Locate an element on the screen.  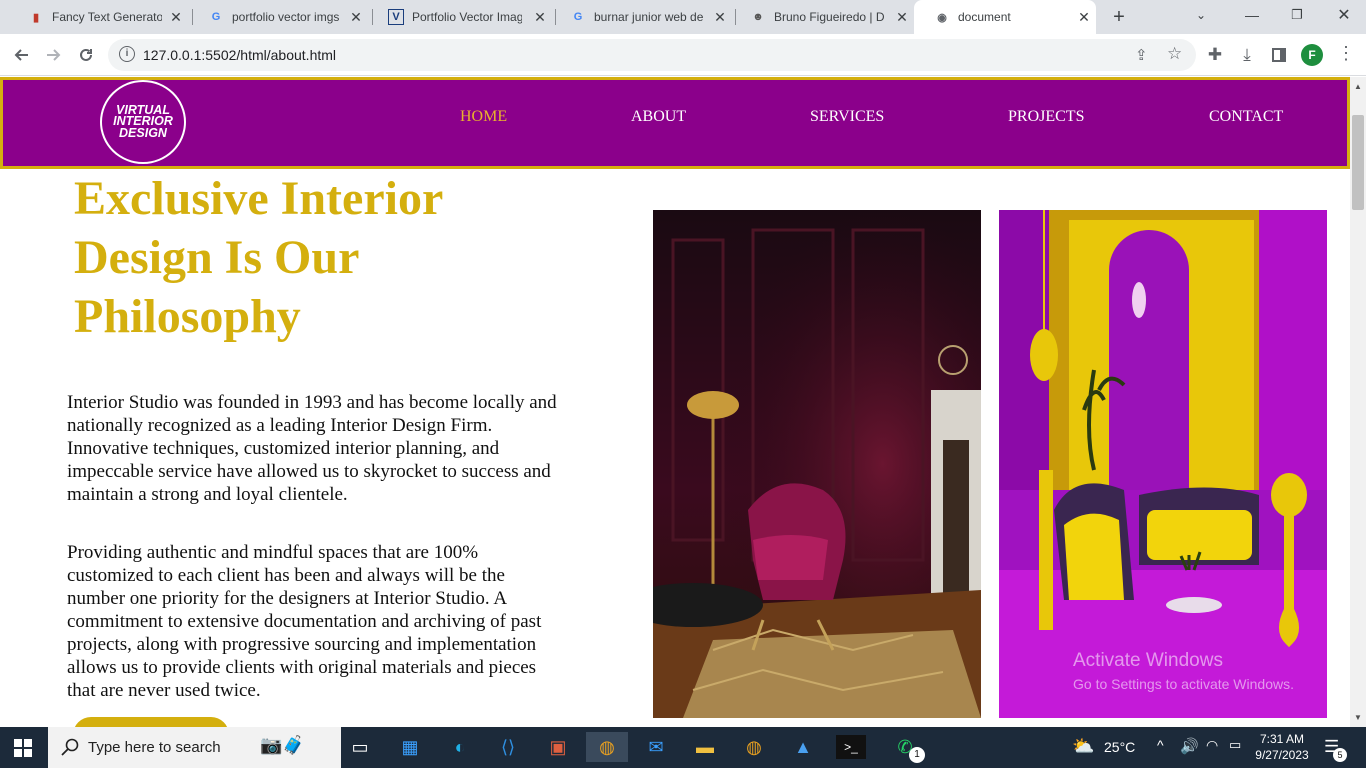
taskbar-clock: 7:31 AM 9/27/2023 is located at coordinates (1282, 747).